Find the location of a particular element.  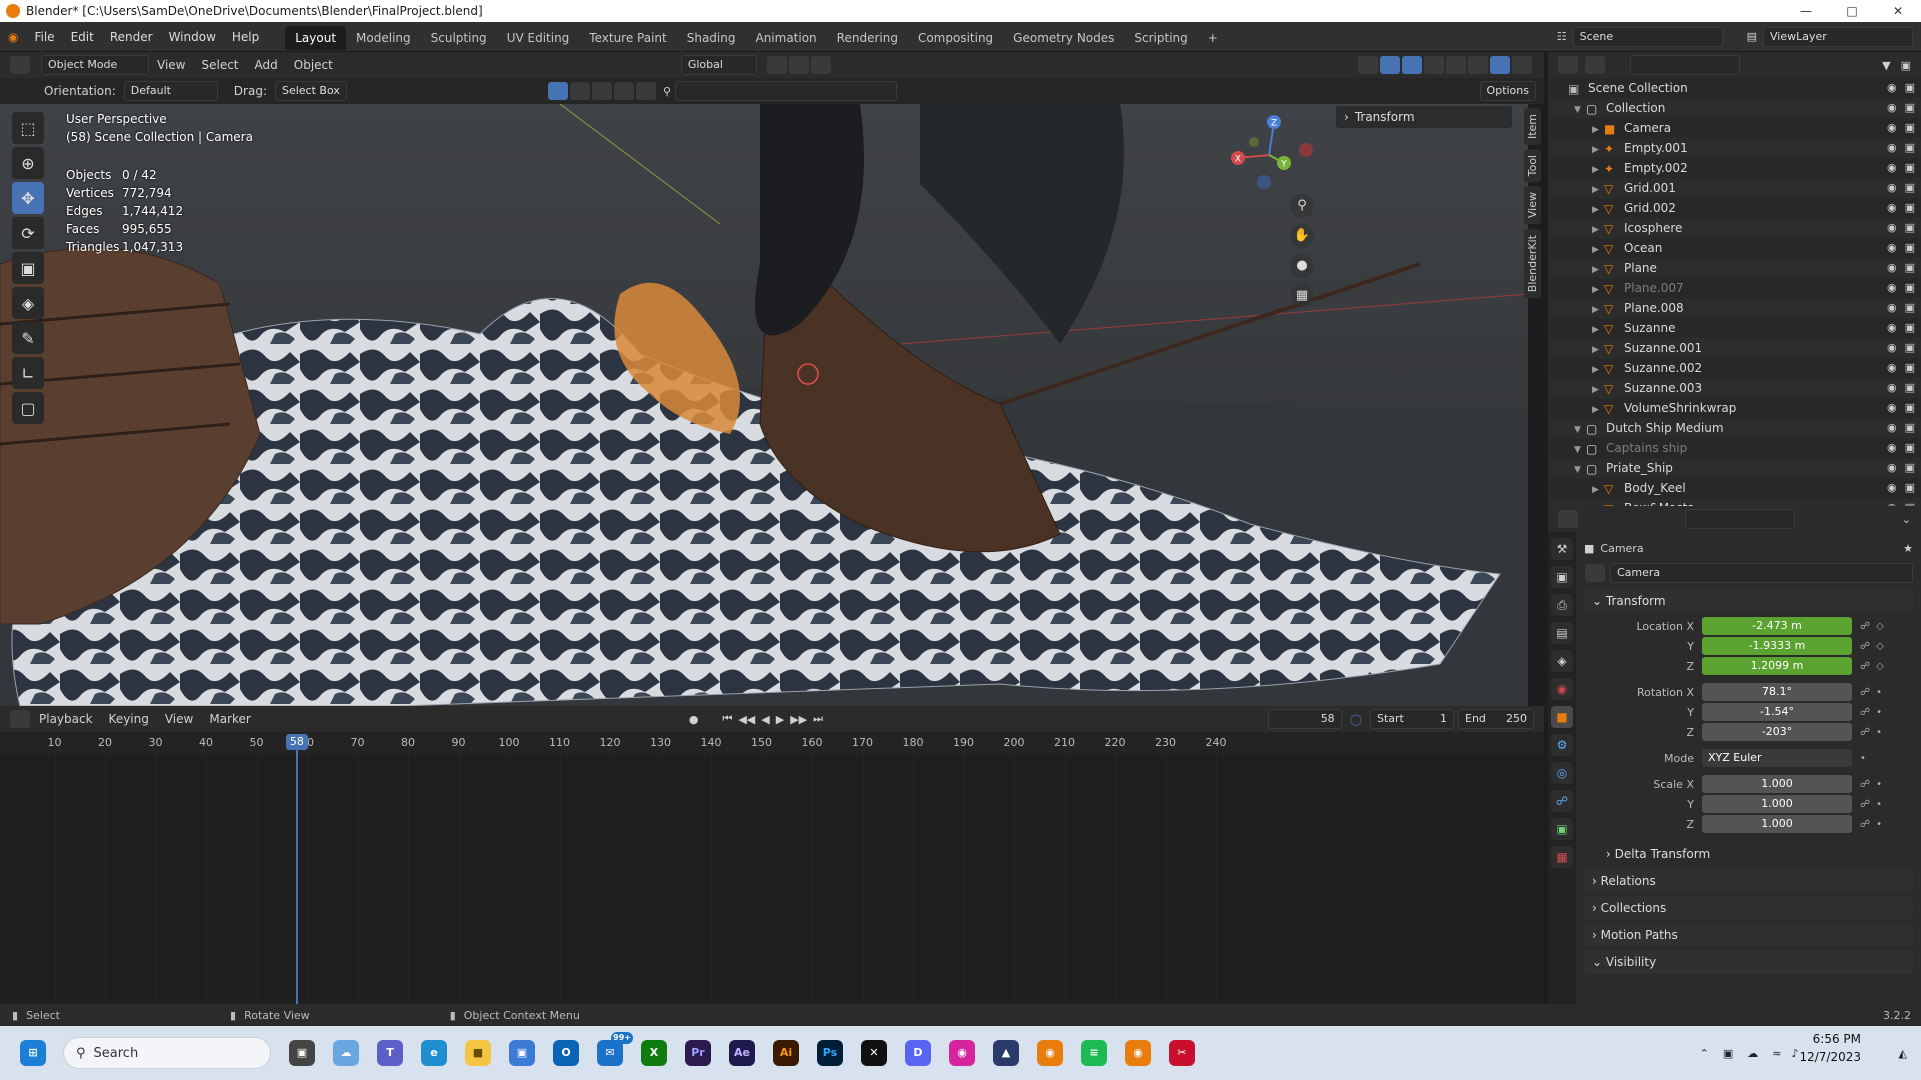

outliner-editor-type-icon is located at coordinates (1568, 65).